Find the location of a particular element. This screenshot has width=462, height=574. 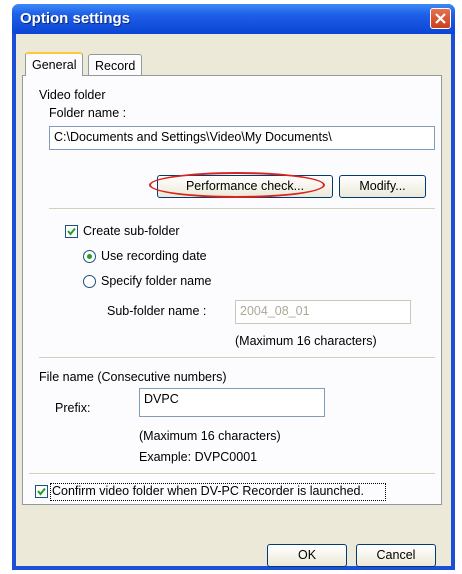

prefix-max-note: (Maximum 16 characters) is located at coordinates (210, 436).